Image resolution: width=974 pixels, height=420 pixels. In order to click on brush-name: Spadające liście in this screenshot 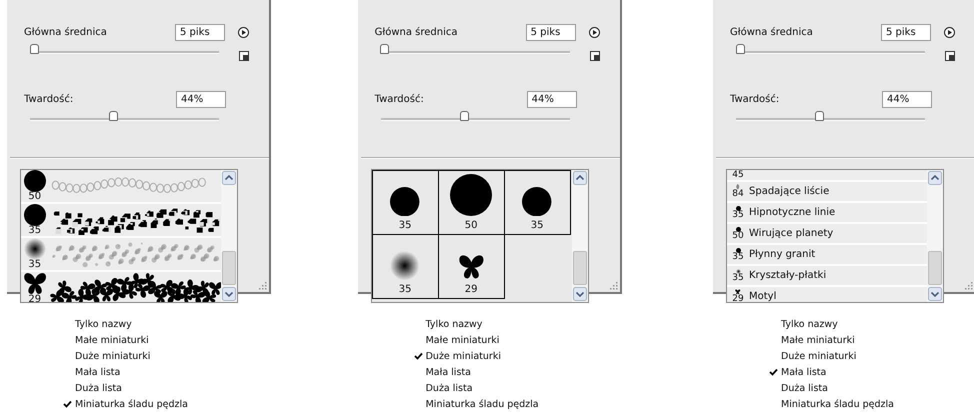, I will do `click(789, 191)`.